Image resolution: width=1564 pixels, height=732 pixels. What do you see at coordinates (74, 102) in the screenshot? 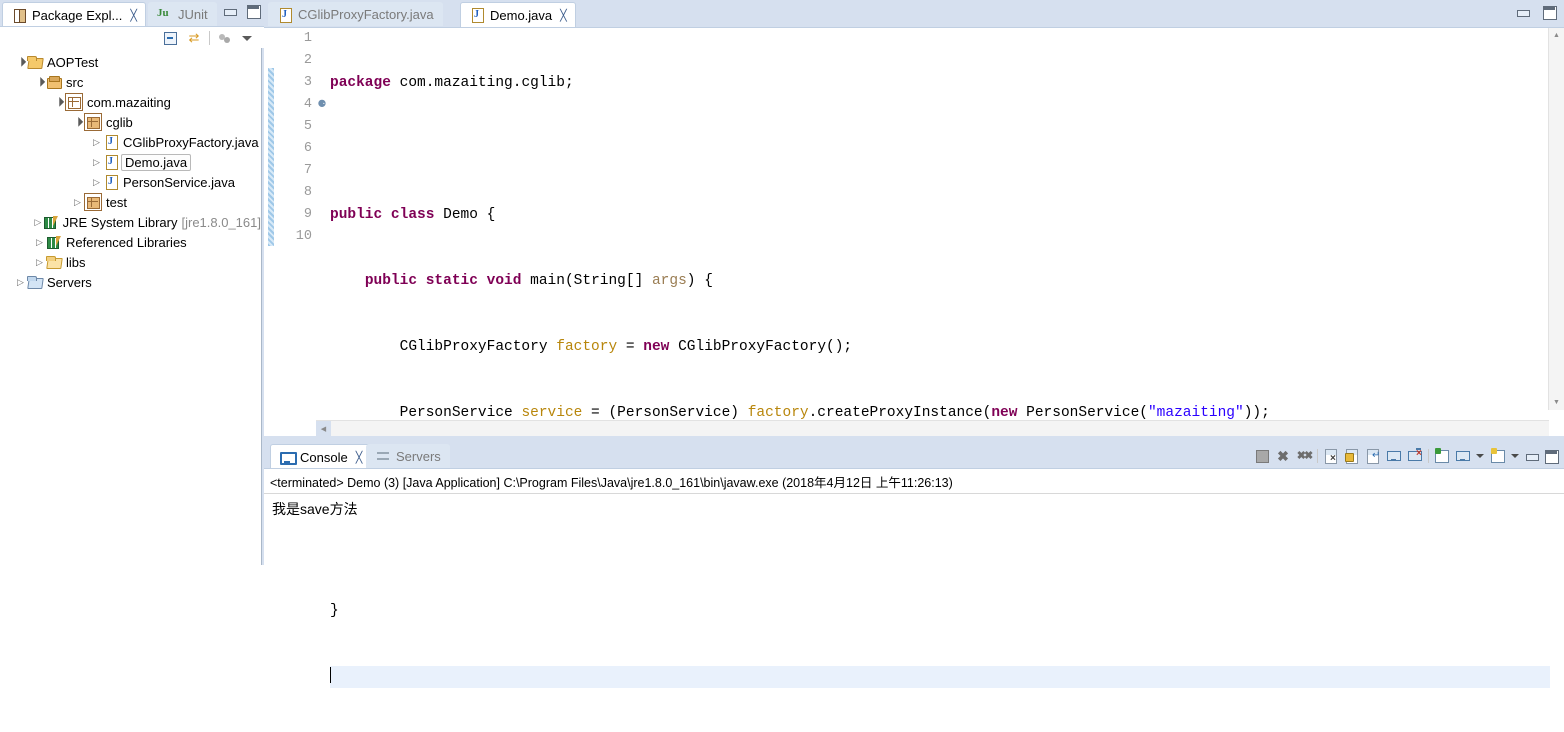
I see `package-empty-icon` at bounding box center [74, 102].